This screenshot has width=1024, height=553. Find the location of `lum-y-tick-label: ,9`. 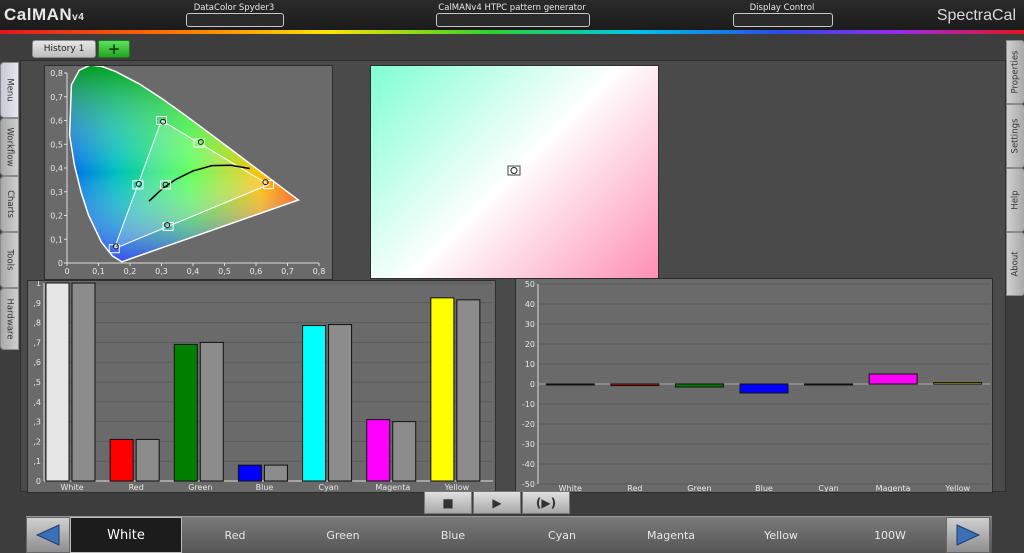

lum-y-tick-label: ,9 is located at coordinates (37, 303).